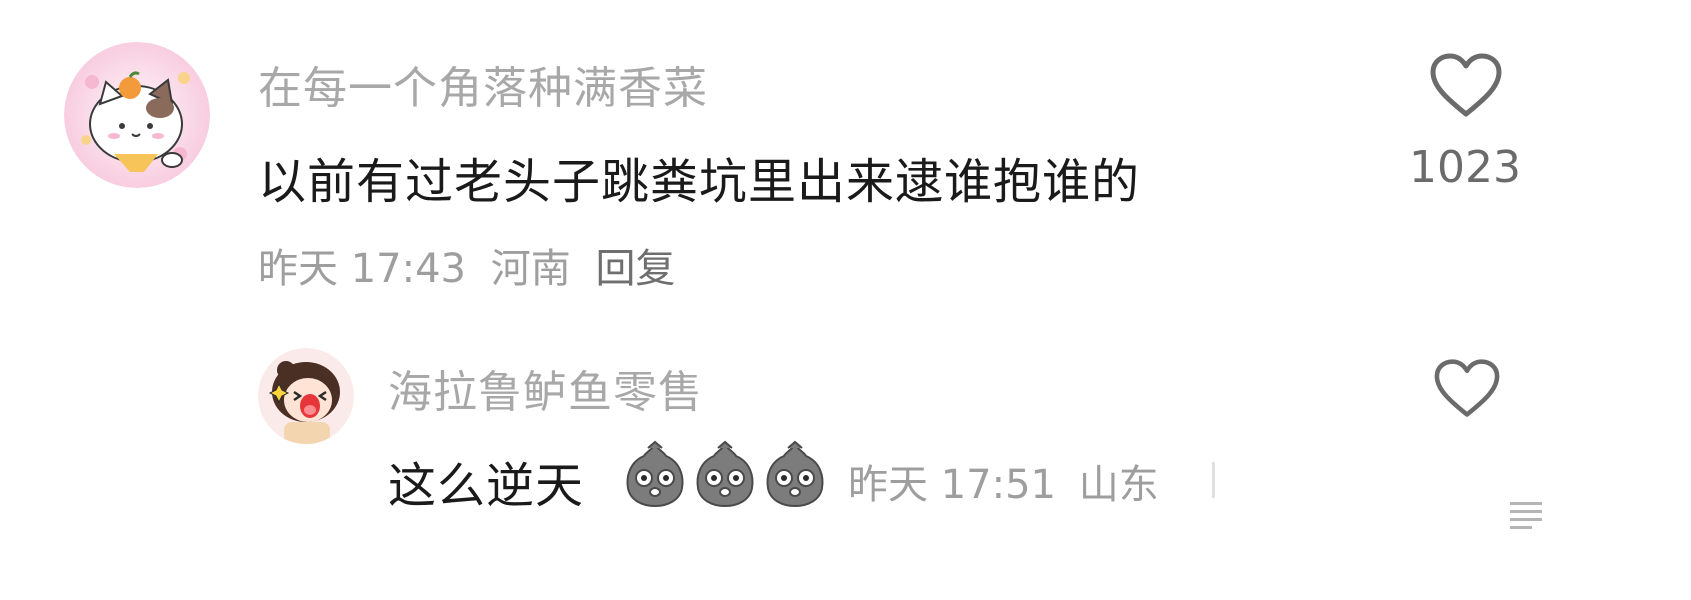 This screenshot has height=600, width=1691. I want to click on reply-location: 山东, so click(1118, 485).